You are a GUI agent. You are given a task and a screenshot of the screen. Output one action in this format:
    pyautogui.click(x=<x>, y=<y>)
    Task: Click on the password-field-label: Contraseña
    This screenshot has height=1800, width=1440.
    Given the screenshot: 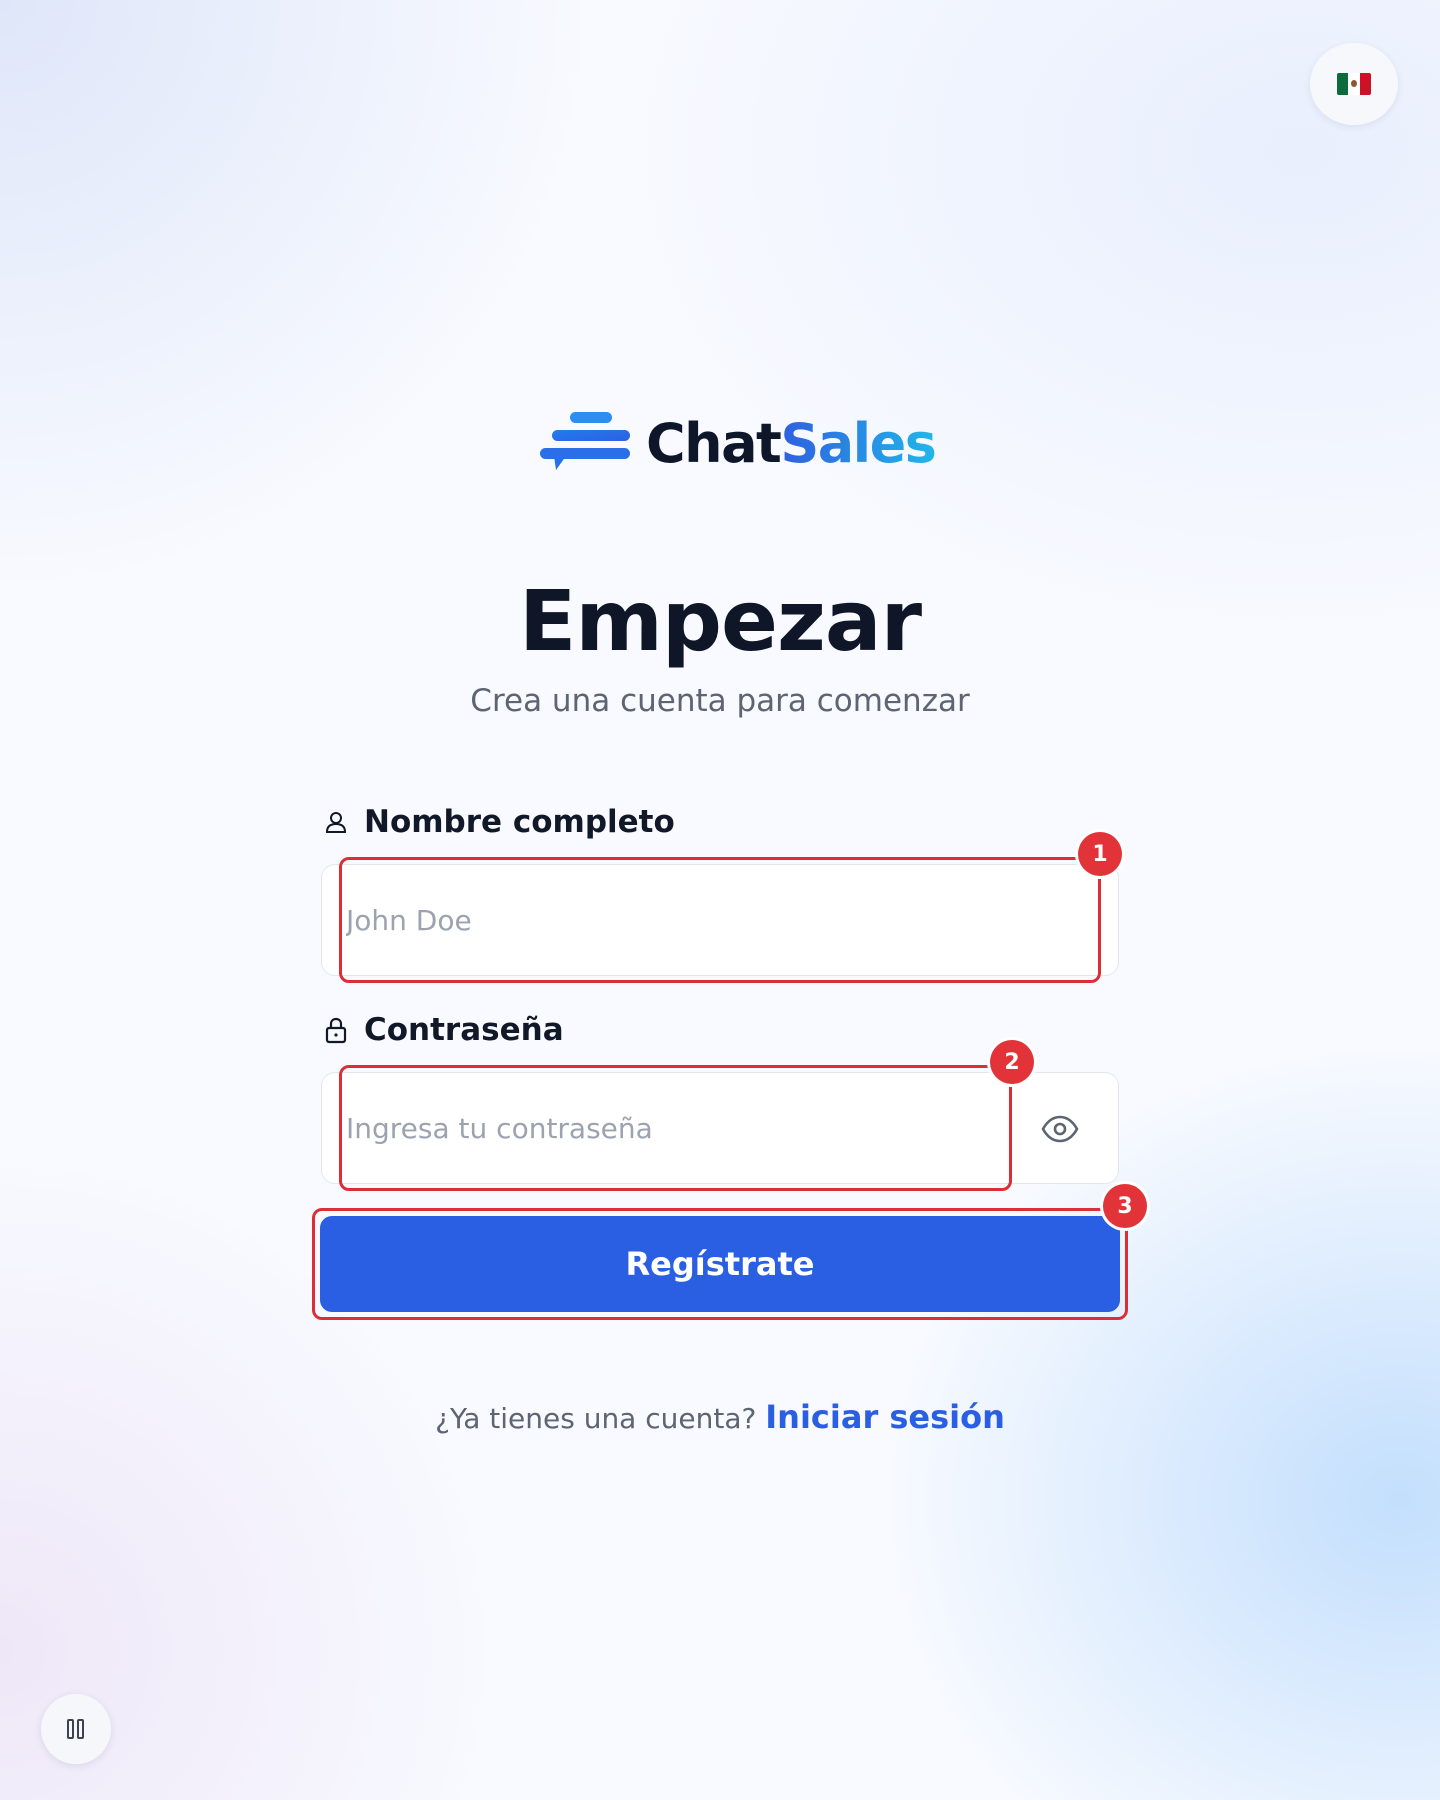 What is the action you would take?
    pyautogui.click(x=443, y=1030)
    